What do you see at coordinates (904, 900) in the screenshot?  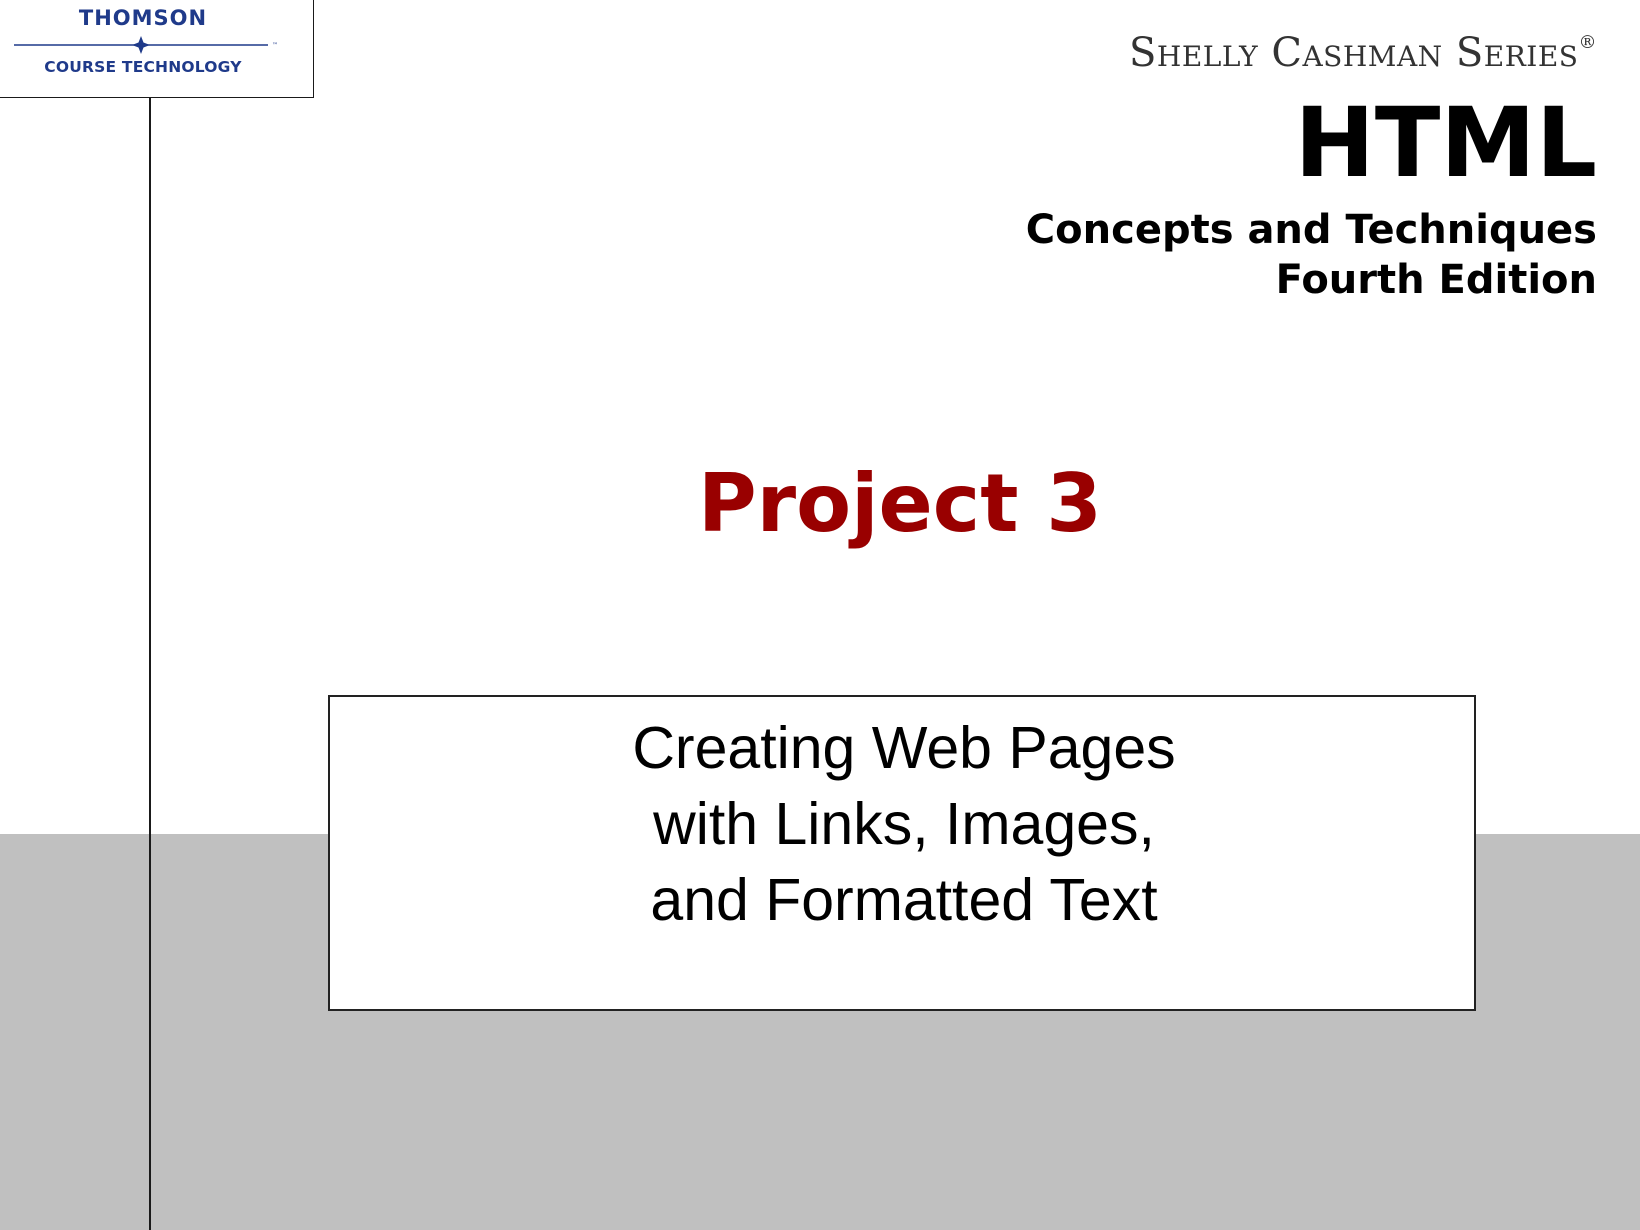 I see `slide-text-line: and Formatted Text` at bounding box center [904, 900].